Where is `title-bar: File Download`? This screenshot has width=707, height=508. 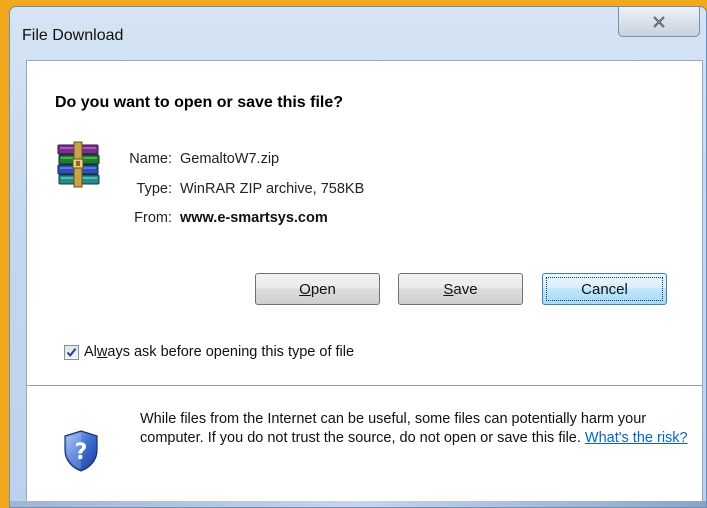 title-bar: File Download is located at coordinates (358, 33).